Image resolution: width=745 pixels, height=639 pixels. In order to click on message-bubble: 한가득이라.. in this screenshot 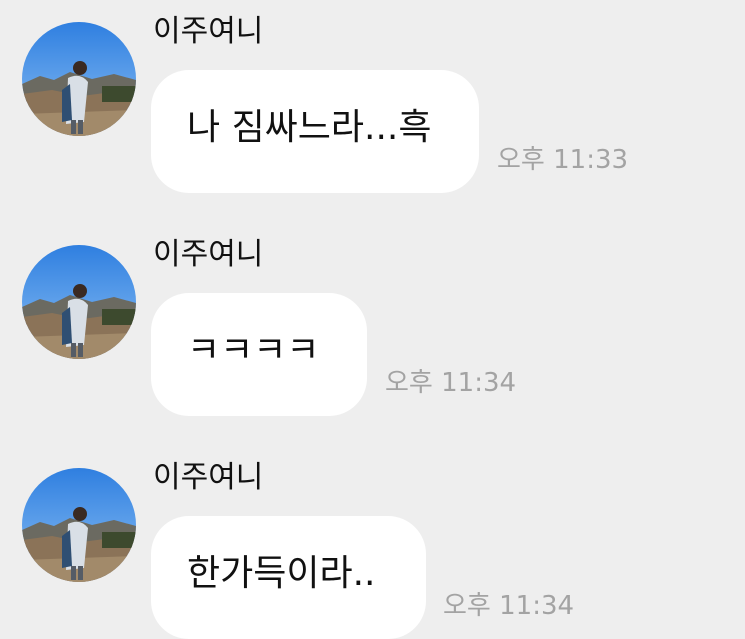, I will do `click(288, 577)`.